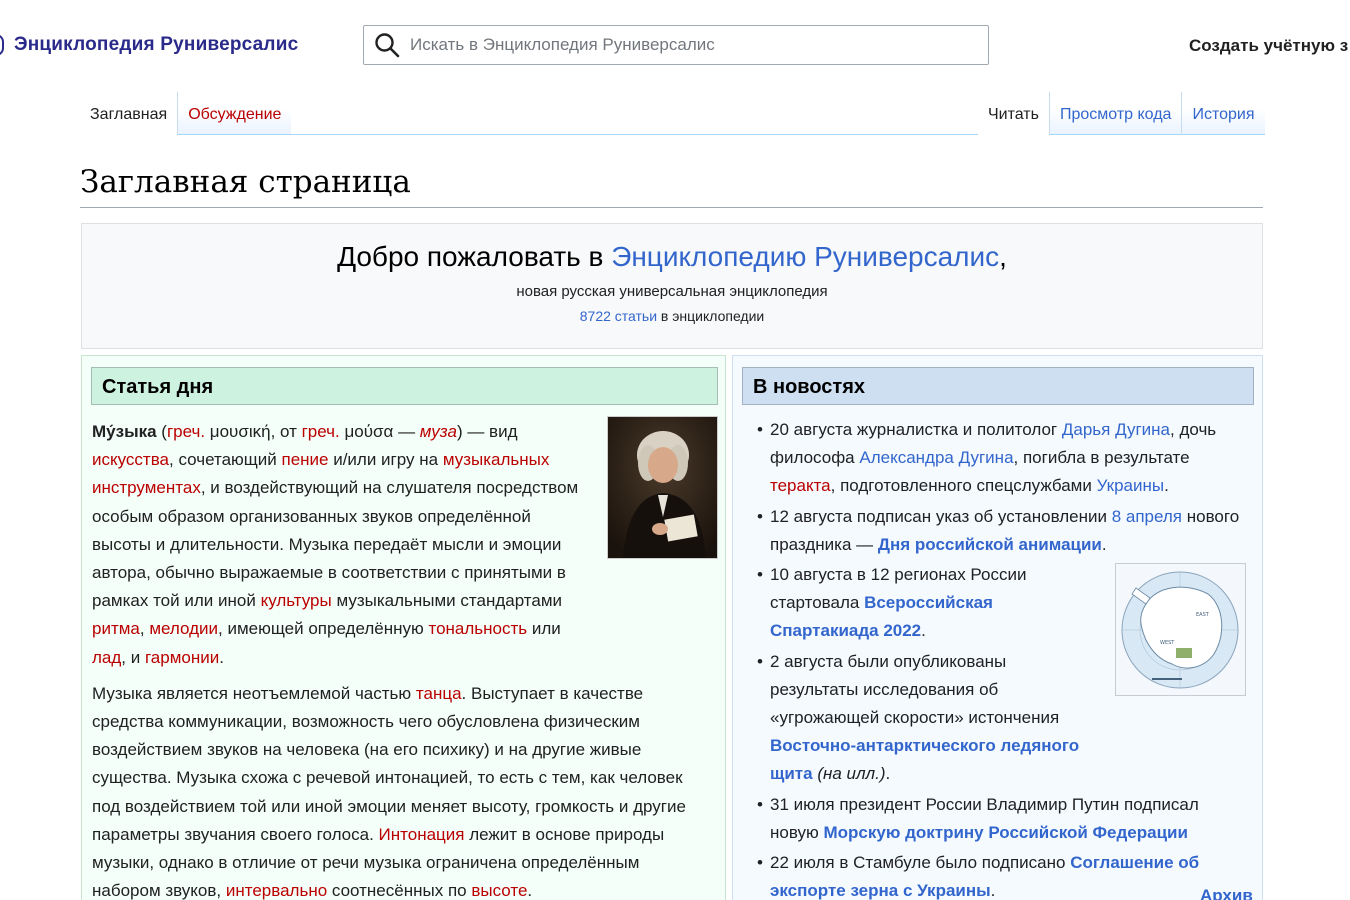 Image resolution: width=1350 pixels, height=900 pixels. What do you see at coordinates (161, 431) in the screenshot?
I see `text-run: (` at bounding box center [161, 431].